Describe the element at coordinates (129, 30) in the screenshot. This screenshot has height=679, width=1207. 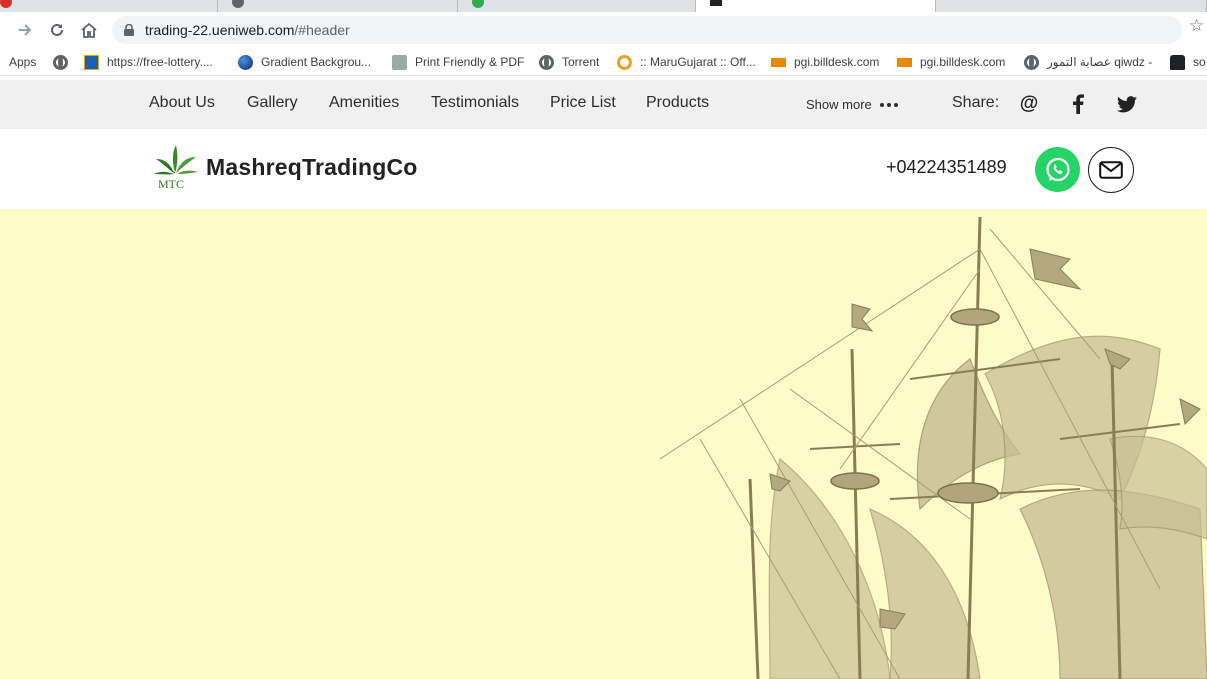
I see `lock-icon` at that location.